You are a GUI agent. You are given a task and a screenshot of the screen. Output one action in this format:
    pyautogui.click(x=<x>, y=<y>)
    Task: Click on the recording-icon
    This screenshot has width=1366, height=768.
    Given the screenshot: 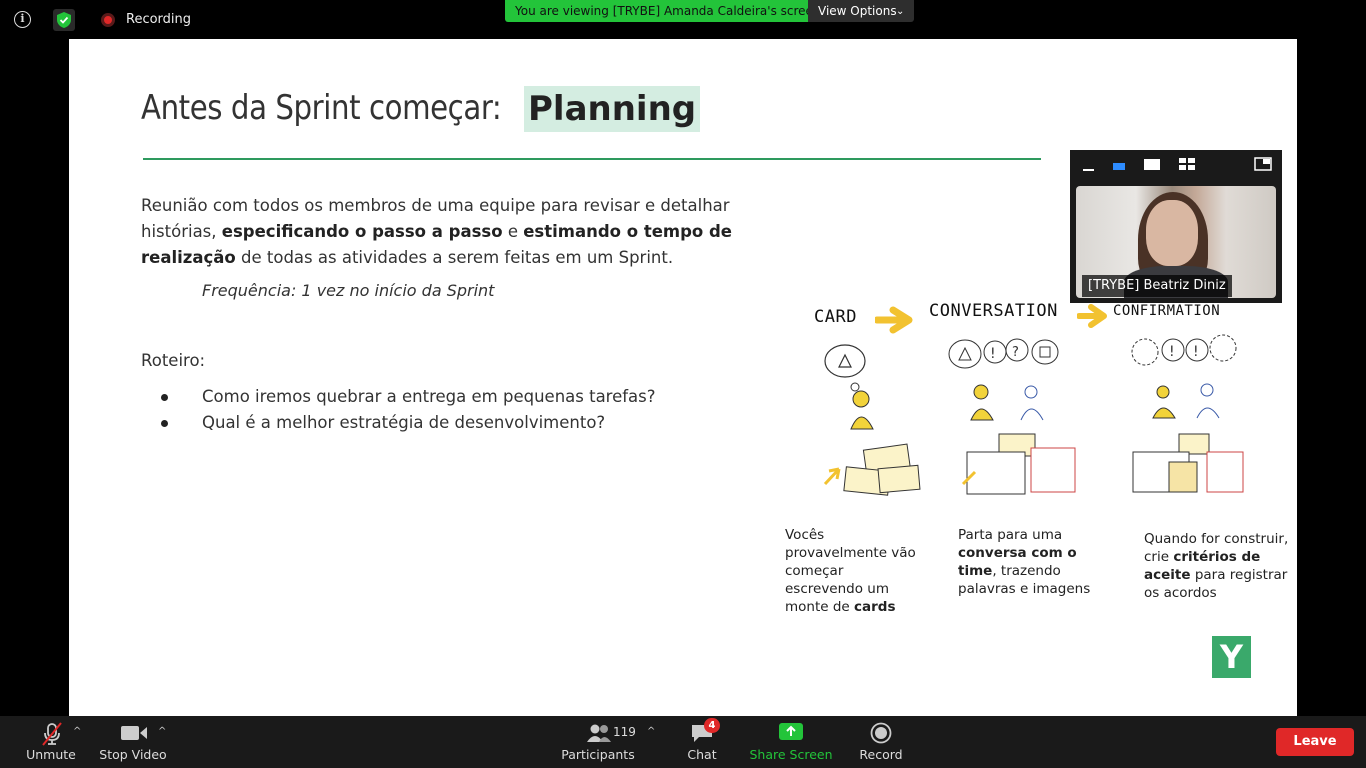 What is the action you would take?
    pyautogui.click(x=108, y=20)
    